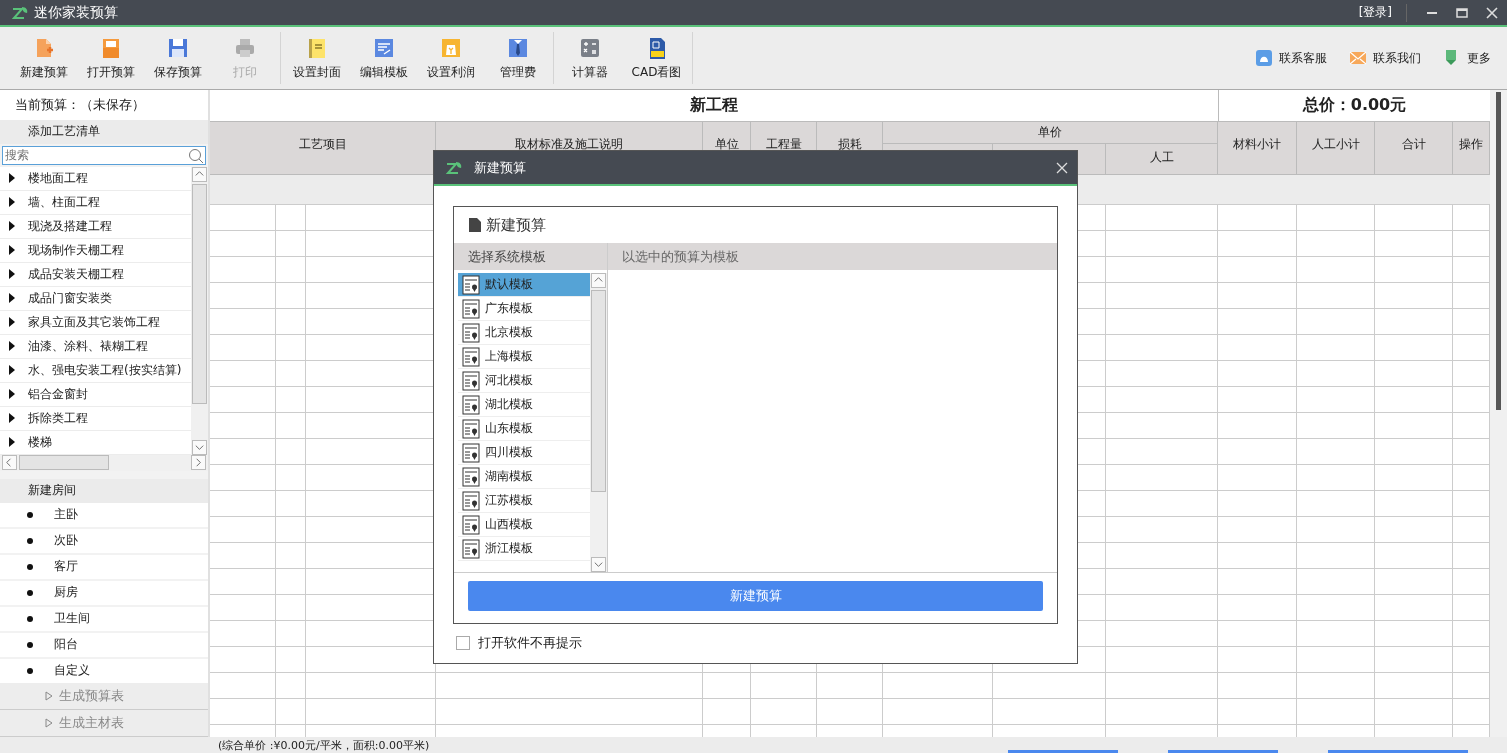 The image size is (1507, 753). What do you see at coordinates (383, 58) in the screenshot?
I see `toolbar-button: 编辑模板` at bounding box center [383, 58].